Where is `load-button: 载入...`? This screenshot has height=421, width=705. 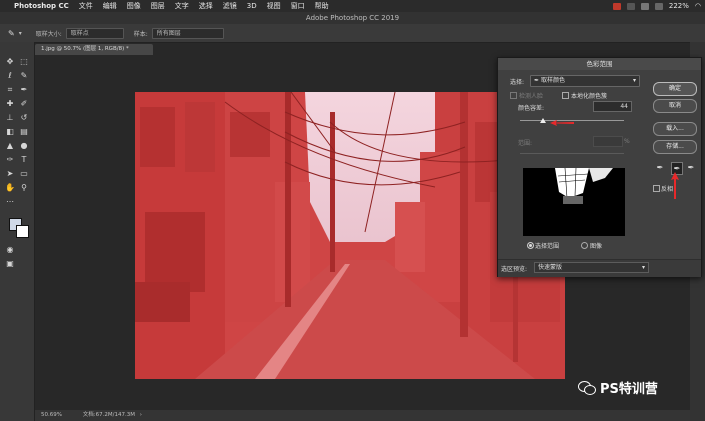
load-button: 载入... is located at coordinates (675, 129).